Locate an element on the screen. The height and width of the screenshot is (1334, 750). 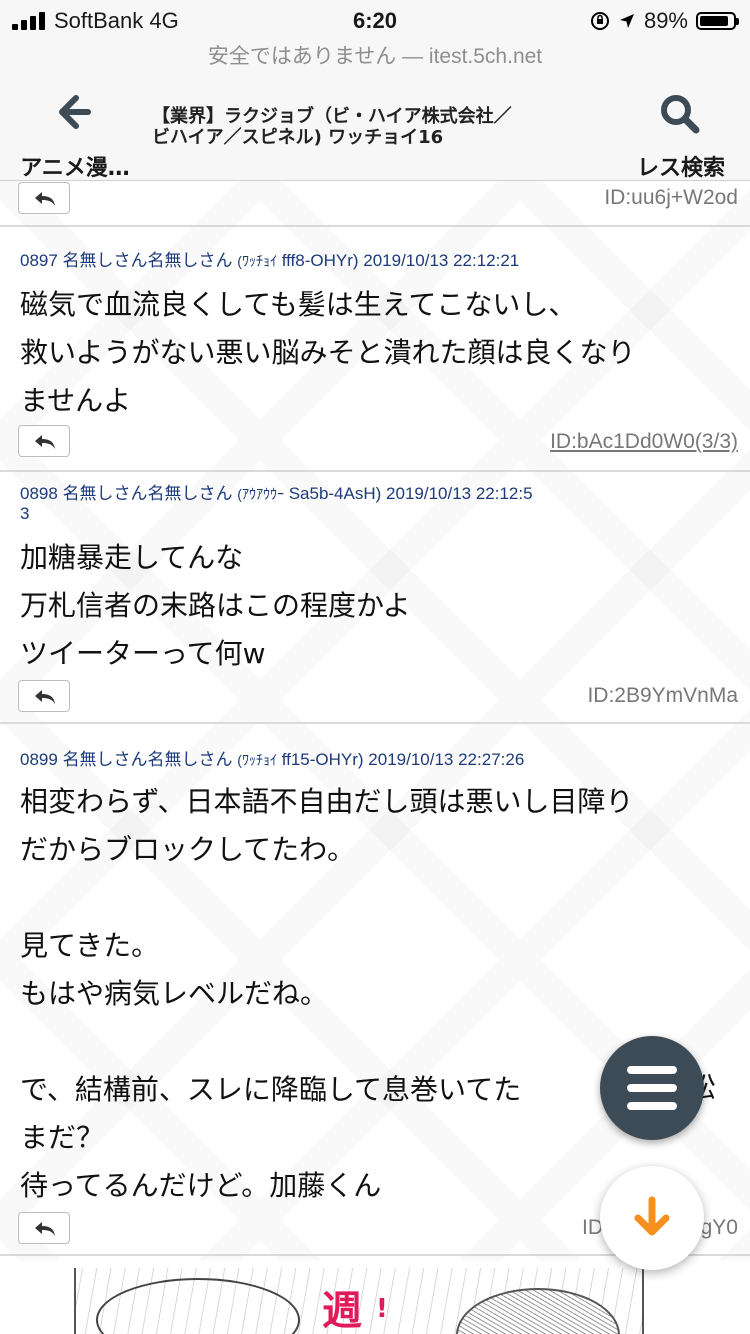
post-number: 0897 is located at coordinates (39, 260).